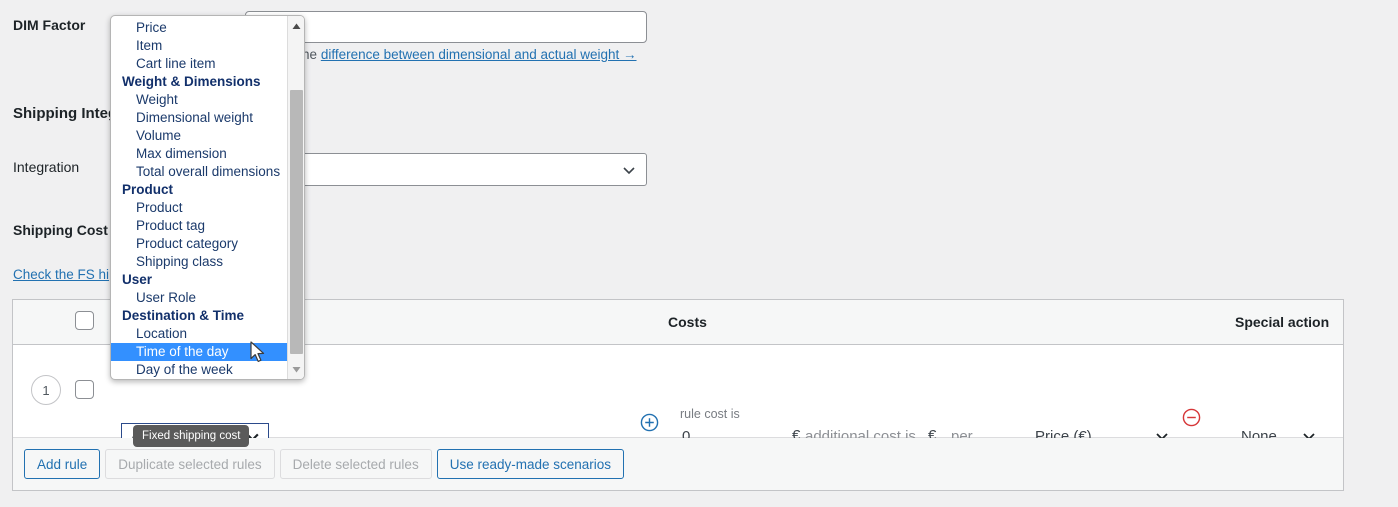 The height and width of the screenshot is (507, 1398). What do you see at coordinates (296, 222) in the screenshot?
I see `scrollbar-thumb` at bounding box center [296, 222].